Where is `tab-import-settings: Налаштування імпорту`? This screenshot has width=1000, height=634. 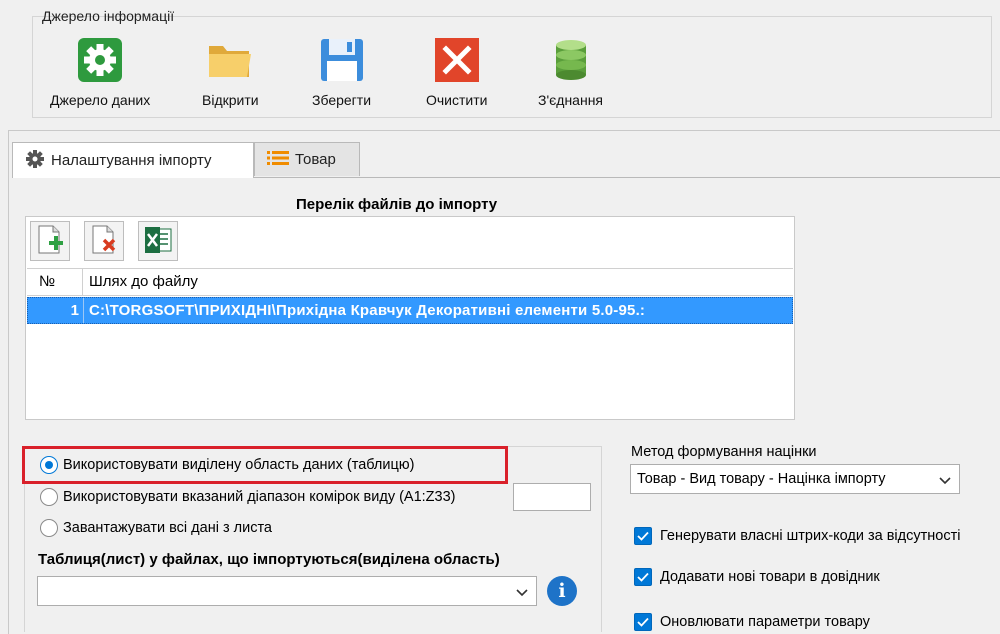 tab-import-settings: Налаштування імпорту is located at coordinates (133, 160).